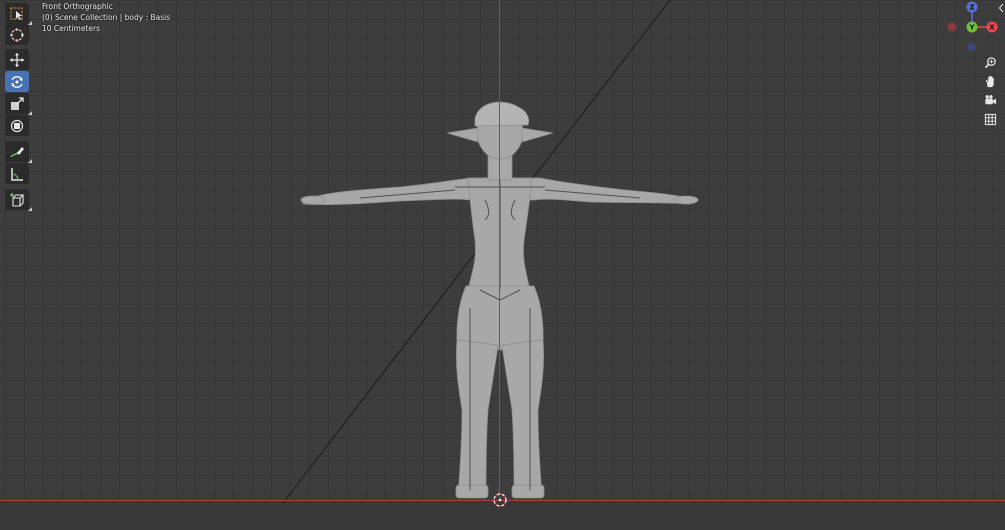  What do you see at coordinates (952, 27) in the screenshot?
I see `negative-x-axis-handle` at bounding box center [952, 27].